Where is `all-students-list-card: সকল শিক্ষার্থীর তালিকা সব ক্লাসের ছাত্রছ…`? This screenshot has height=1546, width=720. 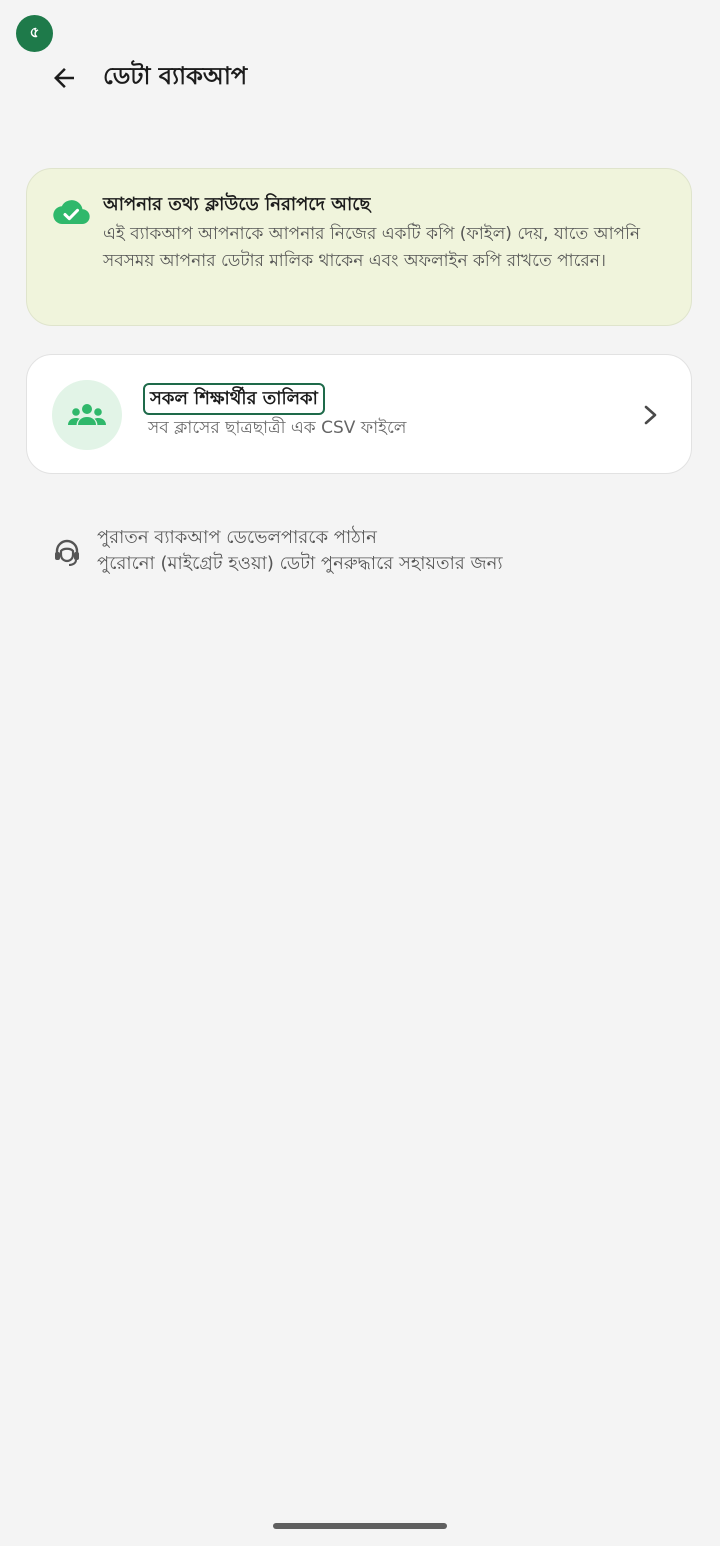 all-students-list-card: সকল শিক্ষার্থীর তালিকা সব ক্লাসের ছাত্রছ… is located at coordinates (359, 414).